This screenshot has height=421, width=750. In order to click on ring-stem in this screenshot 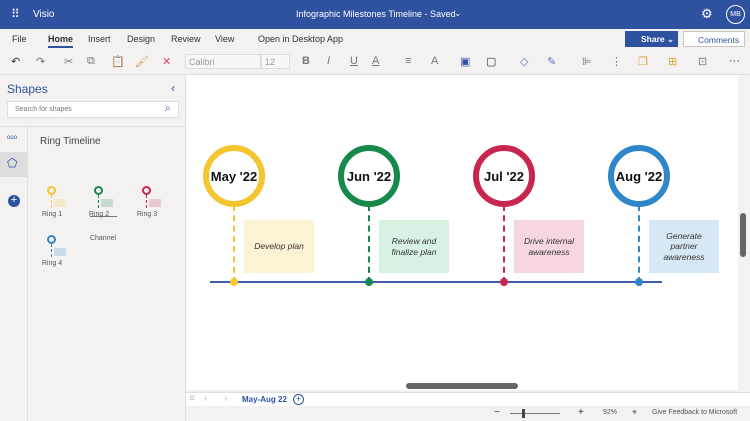, I will do `click(146, 201)`.